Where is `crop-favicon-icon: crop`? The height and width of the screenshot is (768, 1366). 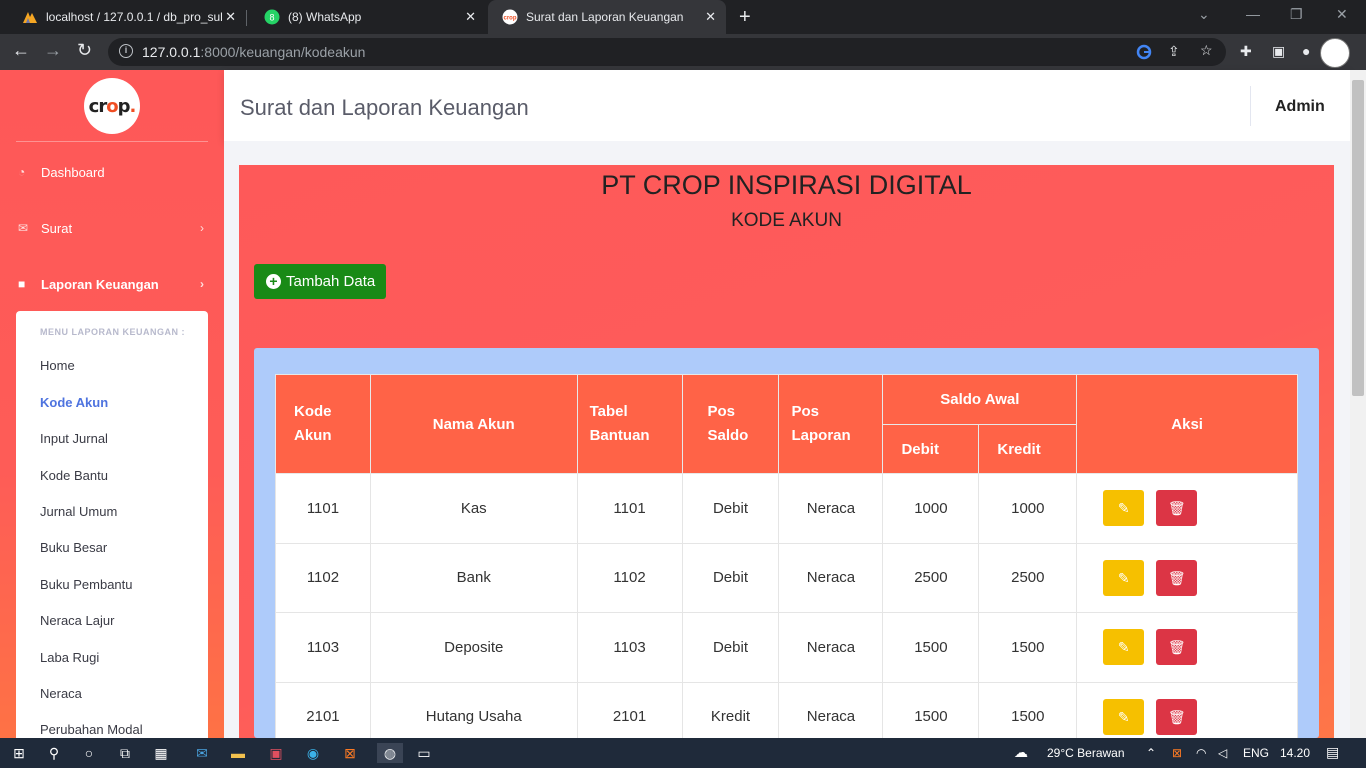 crop-favicon-icon: crop is located at coordinates (510, 17).